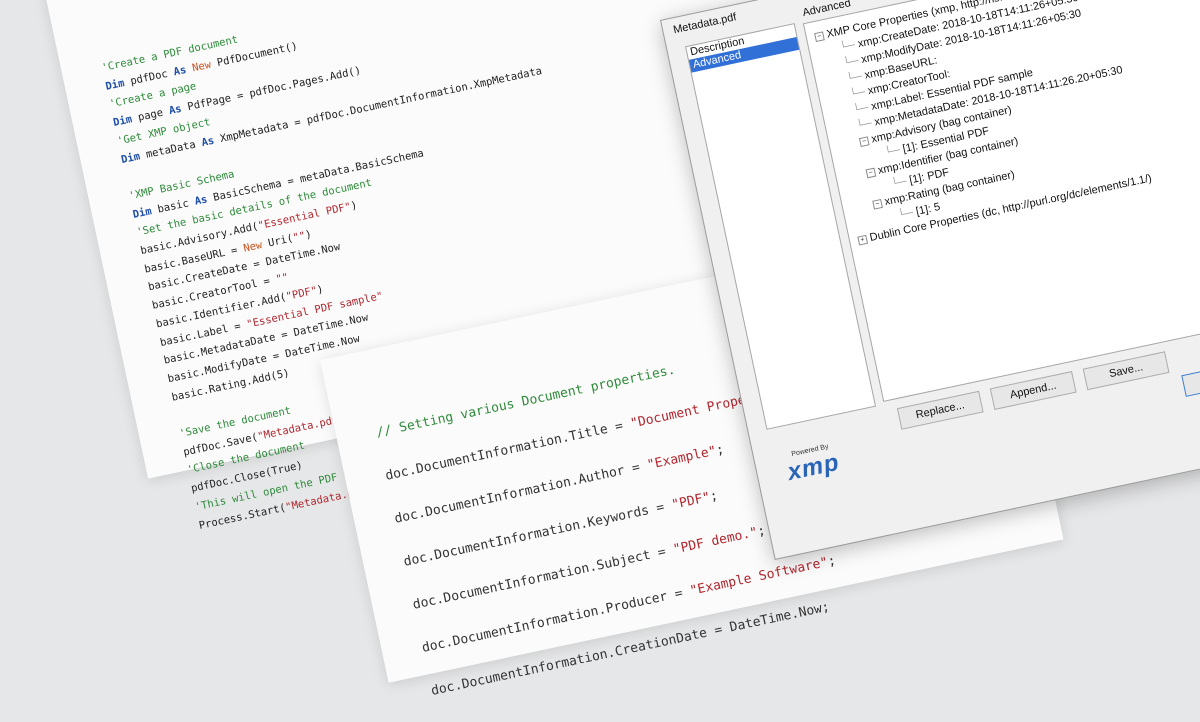 Image resolution: width=1200 pixels, height=722 pixels. Describe the element at coordinates (282, 278) in the screenshot. I see `code-token: ""` at that location.